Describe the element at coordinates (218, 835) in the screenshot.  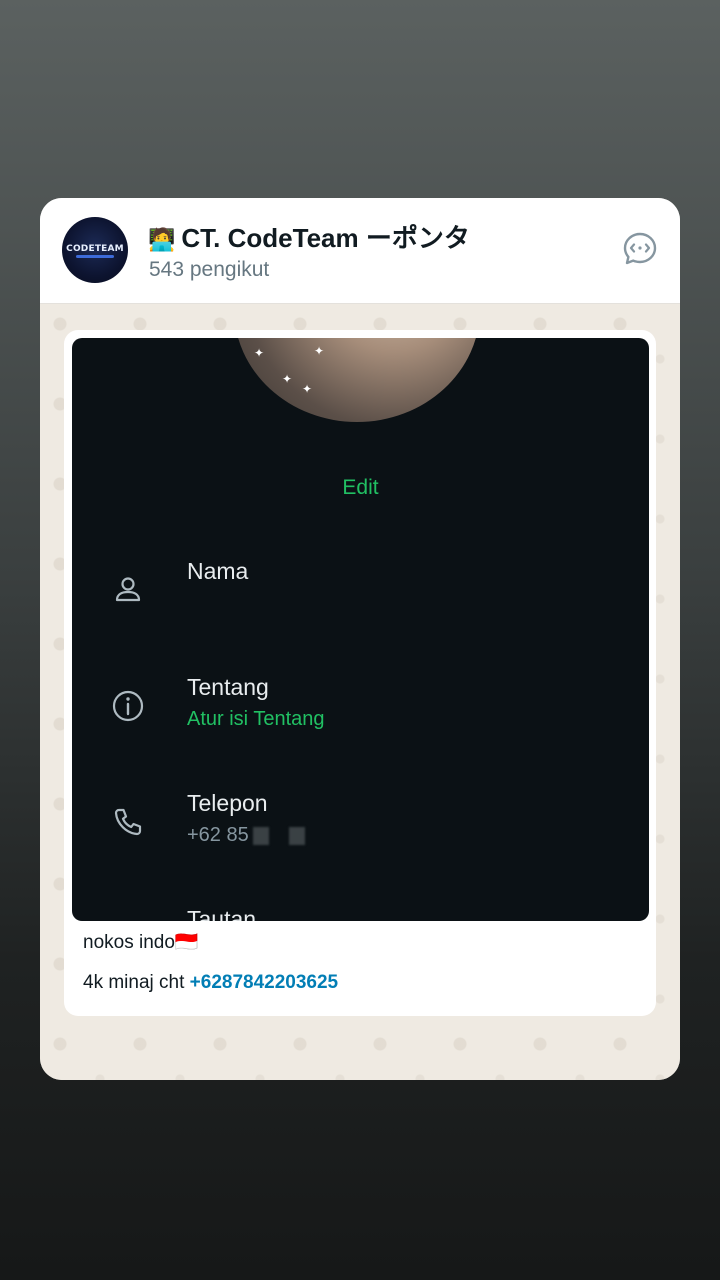
I see `phone-partial: +62 85` at that location.